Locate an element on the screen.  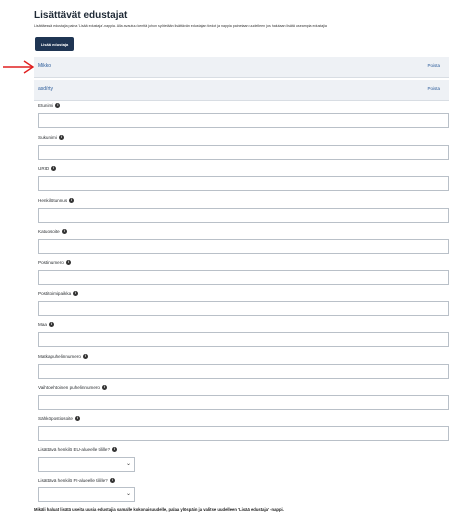
mobile-phone-label: Matkapuhelinnumero i is located at coordinates (63, 357).